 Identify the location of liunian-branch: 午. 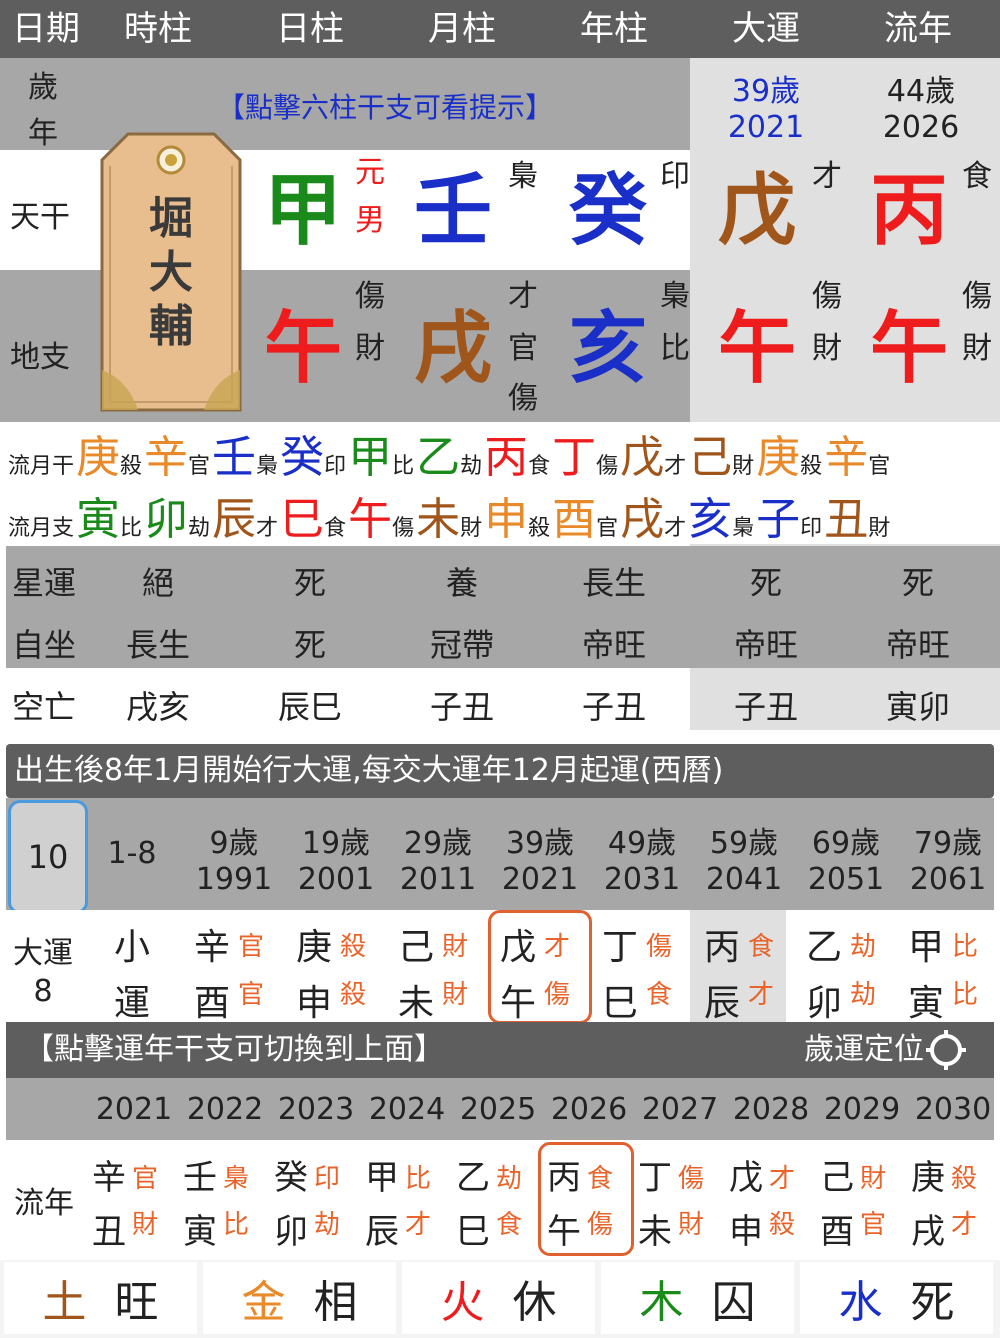
(909, 349).